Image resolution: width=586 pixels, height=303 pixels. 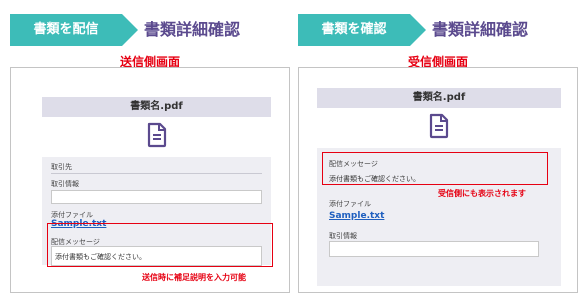 I want to click on attachment-file-link: Sample.txt, so click(x=356, y=216).